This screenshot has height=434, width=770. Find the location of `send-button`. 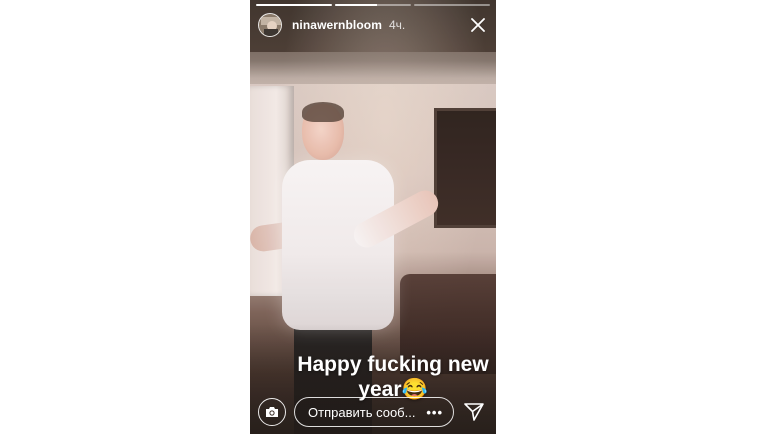

send-button is located at coordinates (474, 412).